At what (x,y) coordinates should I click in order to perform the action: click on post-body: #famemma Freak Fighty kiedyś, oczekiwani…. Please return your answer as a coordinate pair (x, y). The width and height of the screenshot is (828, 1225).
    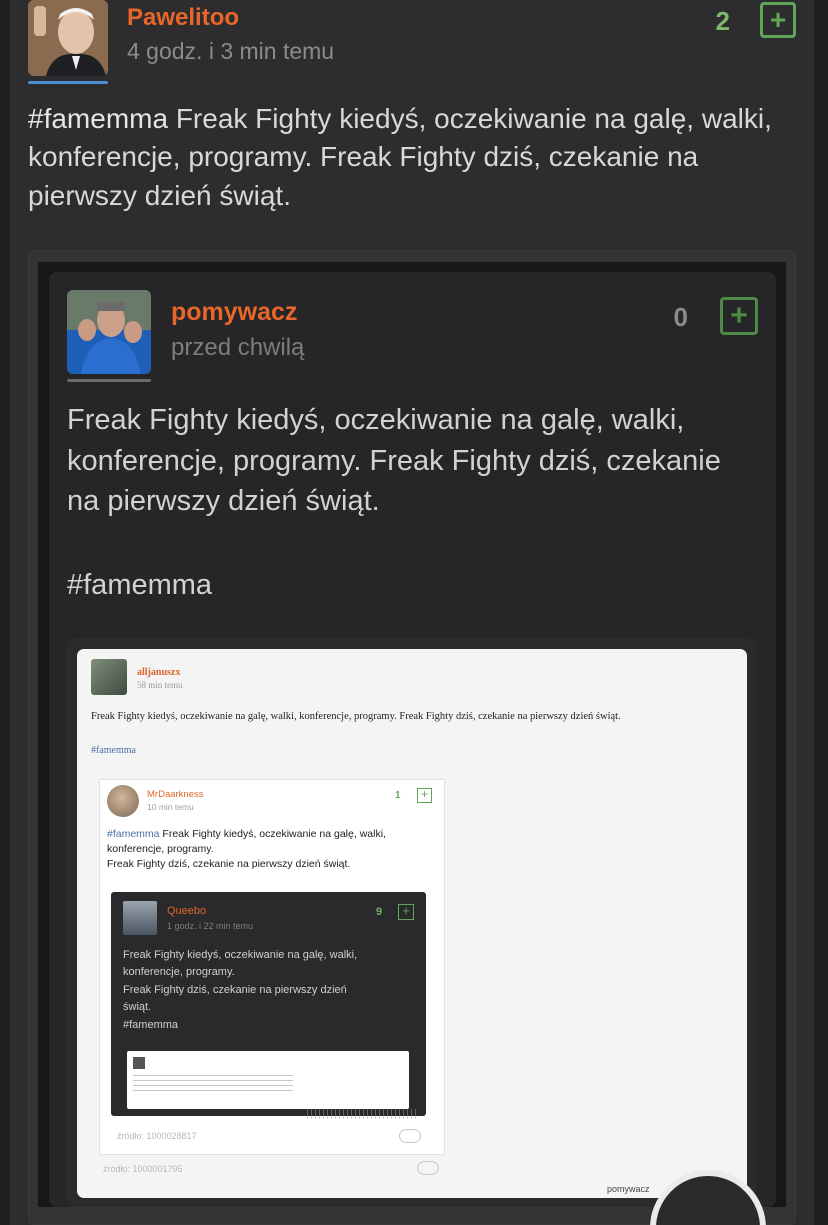
    Looking at the image, I should click on (413, 157).